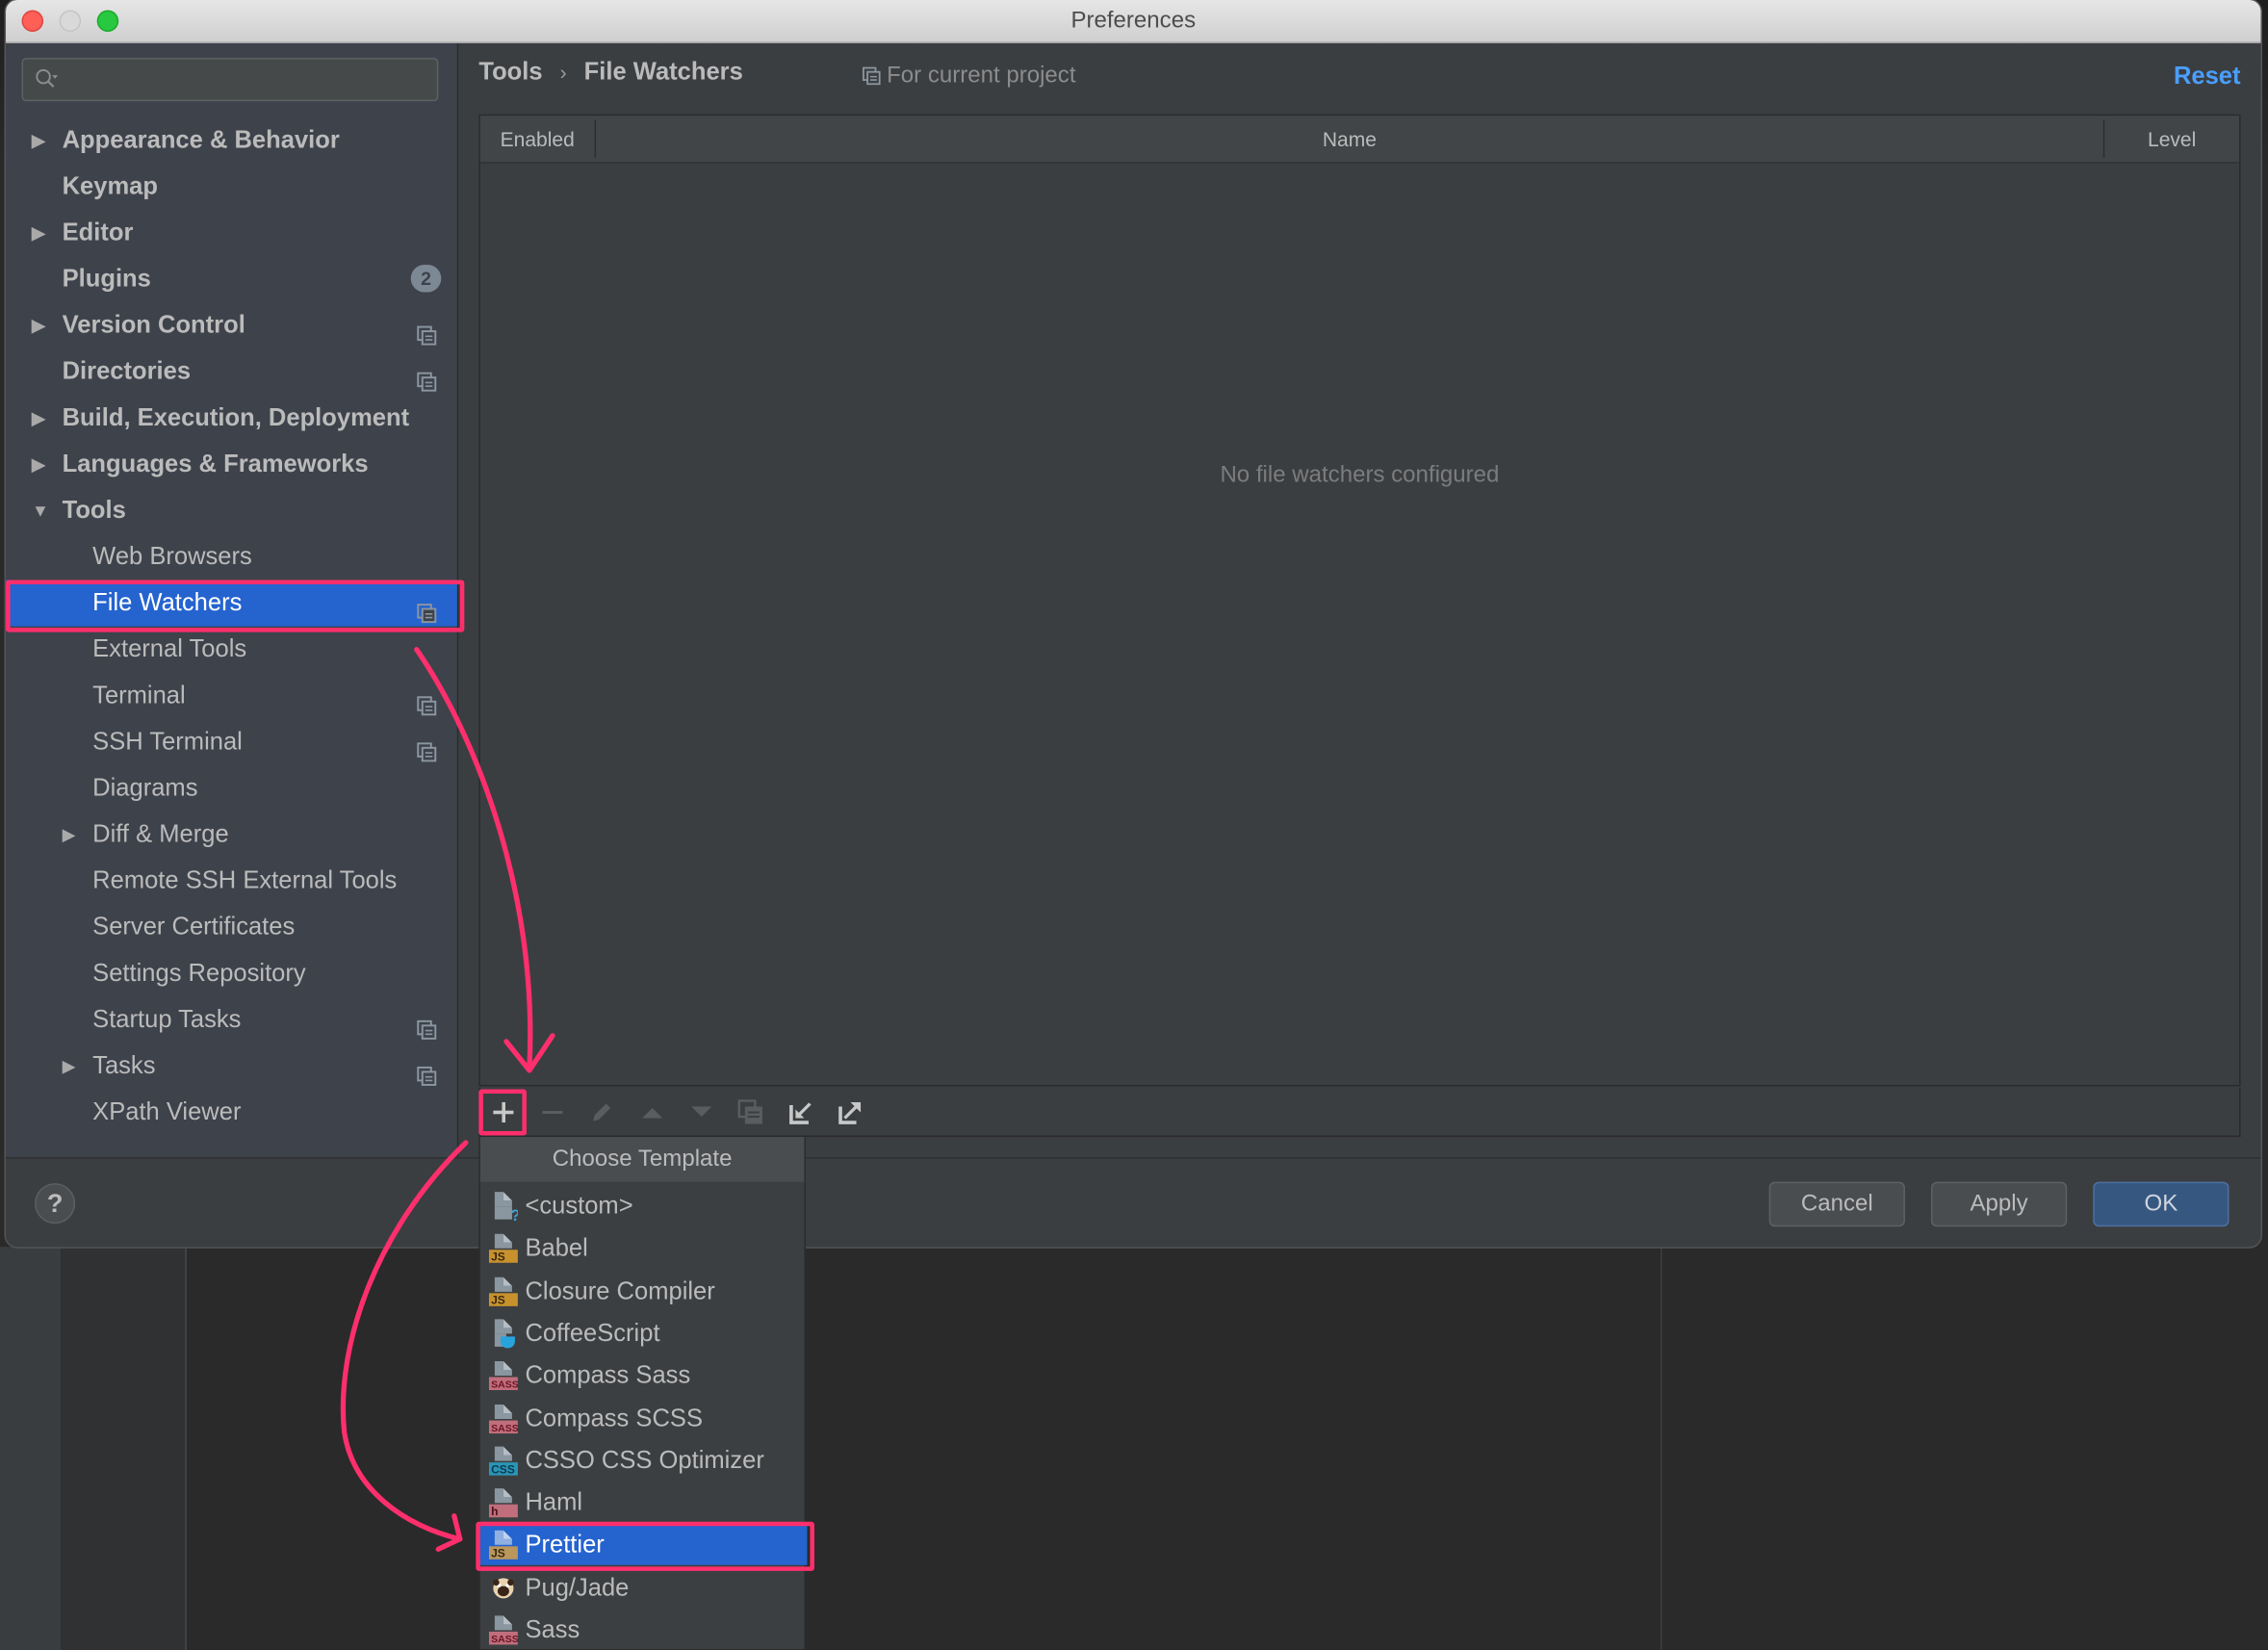  Describe the element at coordinates (232, 510) in the screenshot. I see `sidebar-item-tools: ▼ Tools` at that location.